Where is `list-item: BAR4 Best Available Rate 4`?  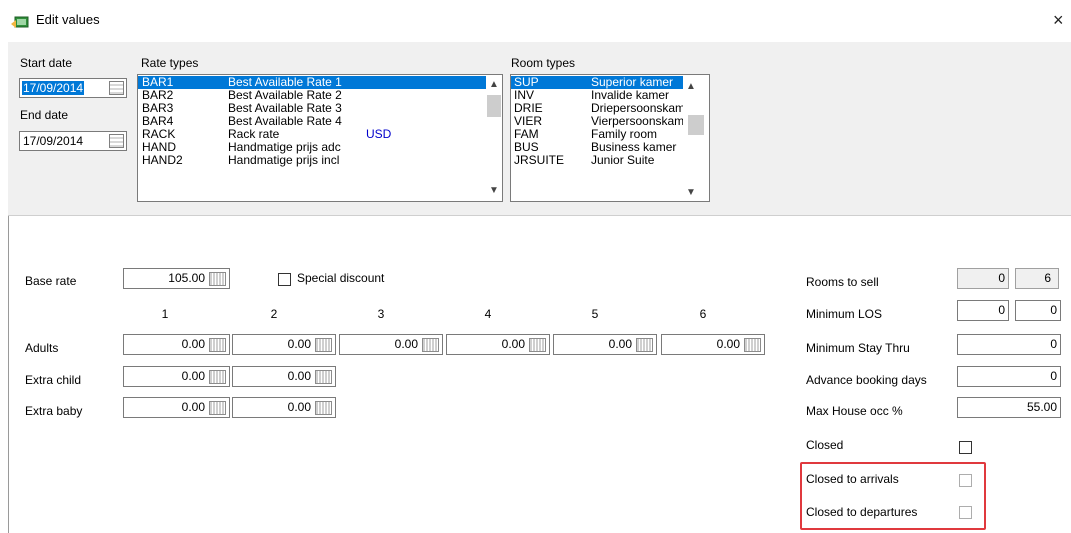 list-item: BAR4 Best Available Rate 4 is located at coordinates (312, 121).